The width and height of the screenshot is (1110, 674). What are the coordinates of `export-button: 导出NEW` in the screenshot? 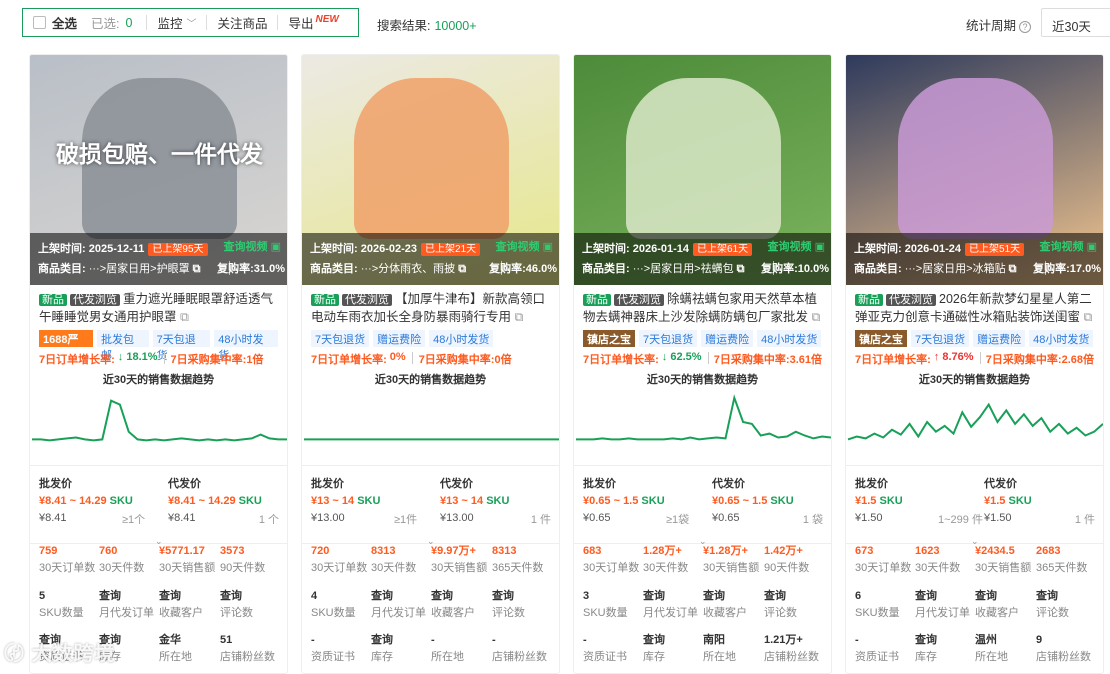 It's located at (313, 22).